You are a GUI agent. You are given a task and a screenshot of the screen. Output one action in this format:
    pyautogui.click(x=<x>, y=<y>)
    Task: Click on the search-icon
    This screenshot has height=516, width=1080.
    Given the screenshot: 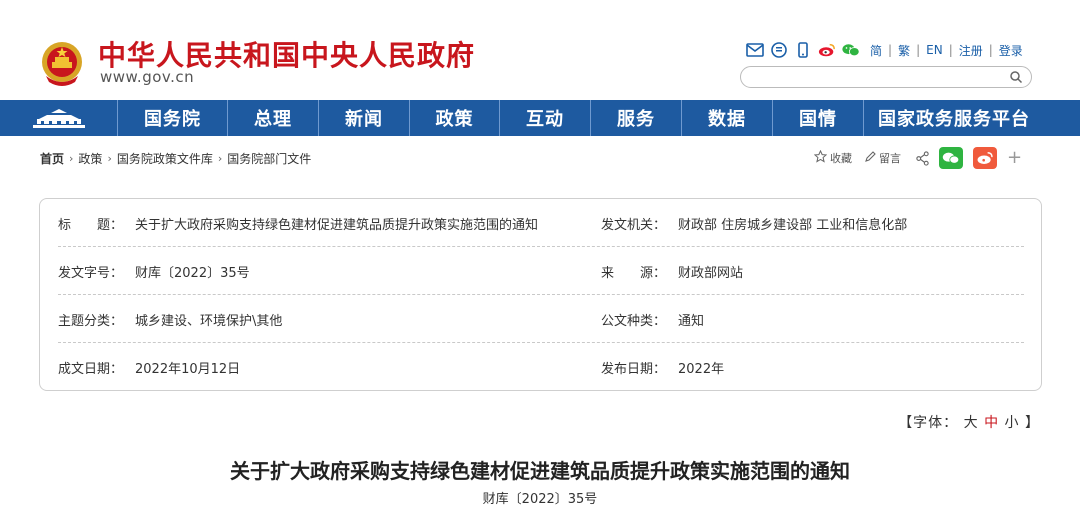 What is the action you would take?
    pyautogui.click(x=1017, y=77)
    